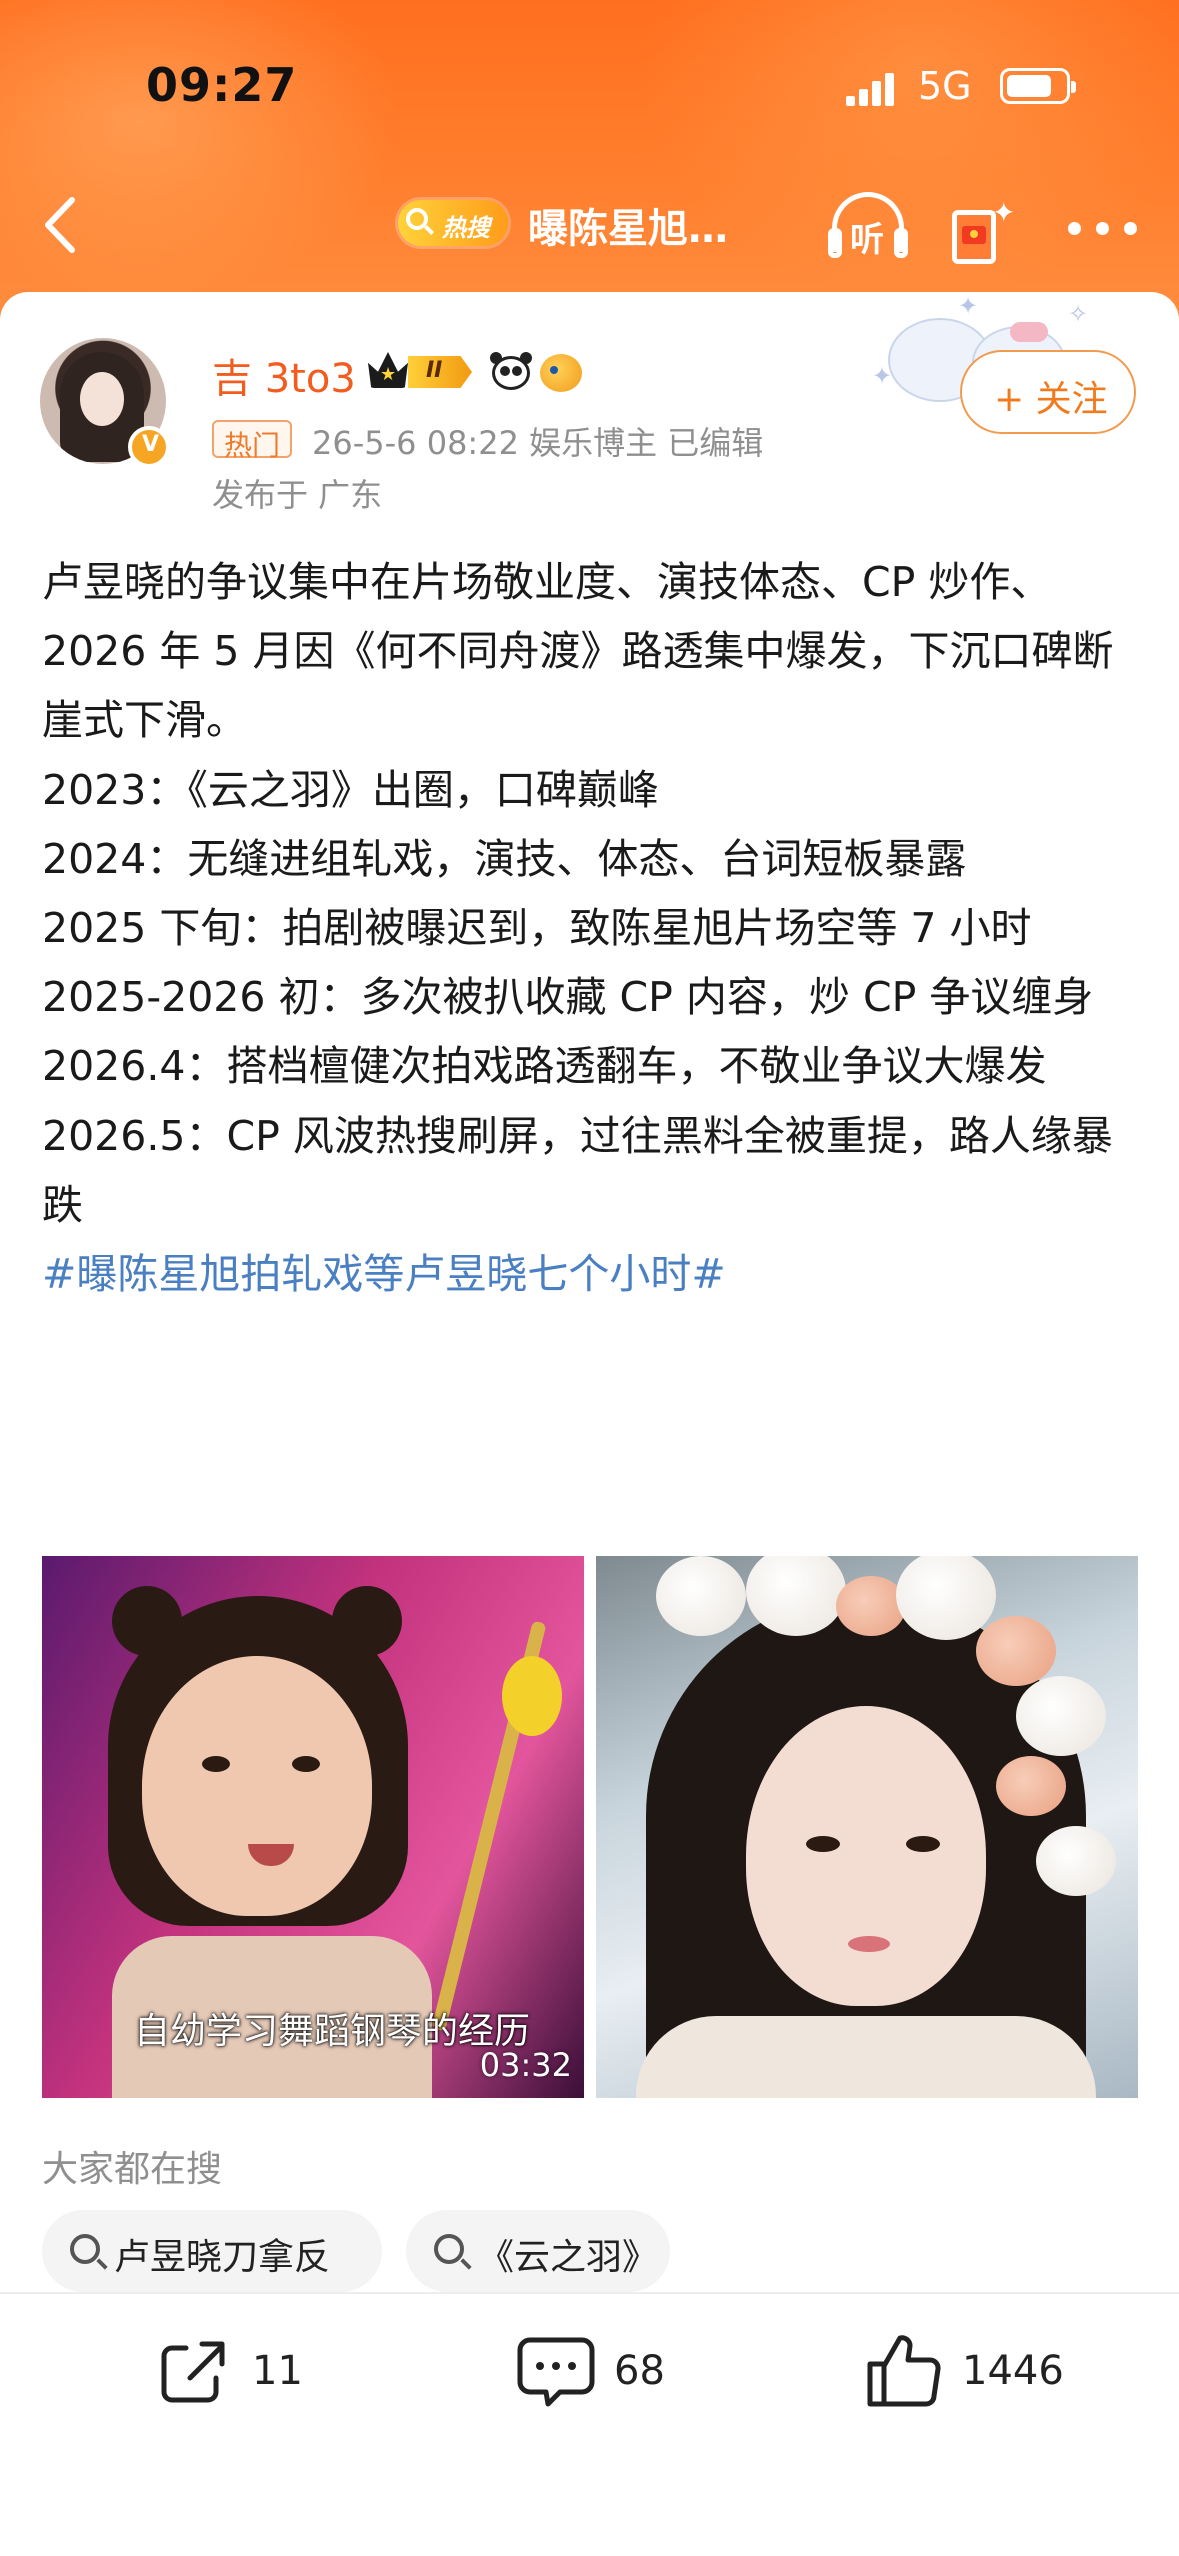 The image size is (1179, 2556). I want to click on crown-level-badge: ★ II, so click(424, 372).